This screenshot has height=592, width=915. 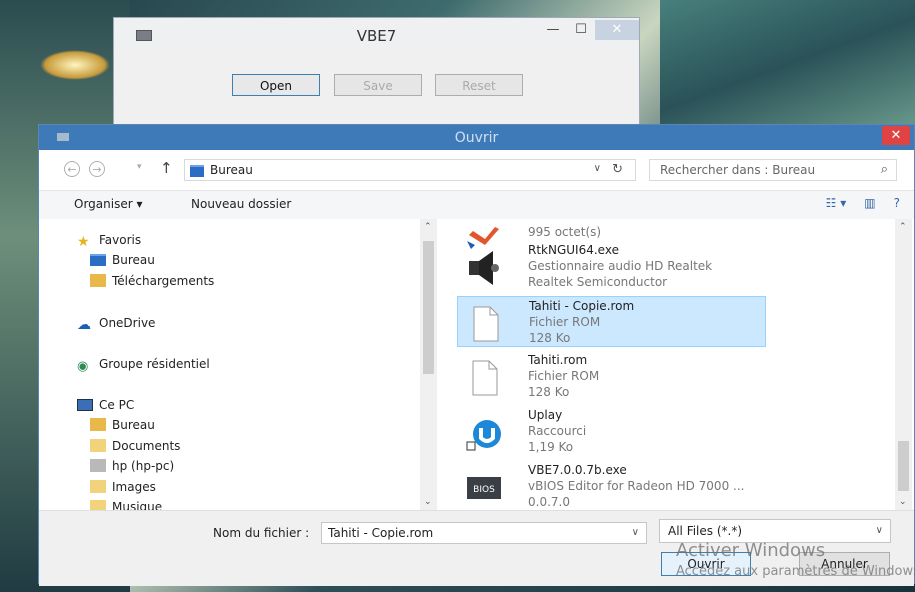 I want to click on filename-value: Tahiti - Copie.rom, so click(x=381, y=533).